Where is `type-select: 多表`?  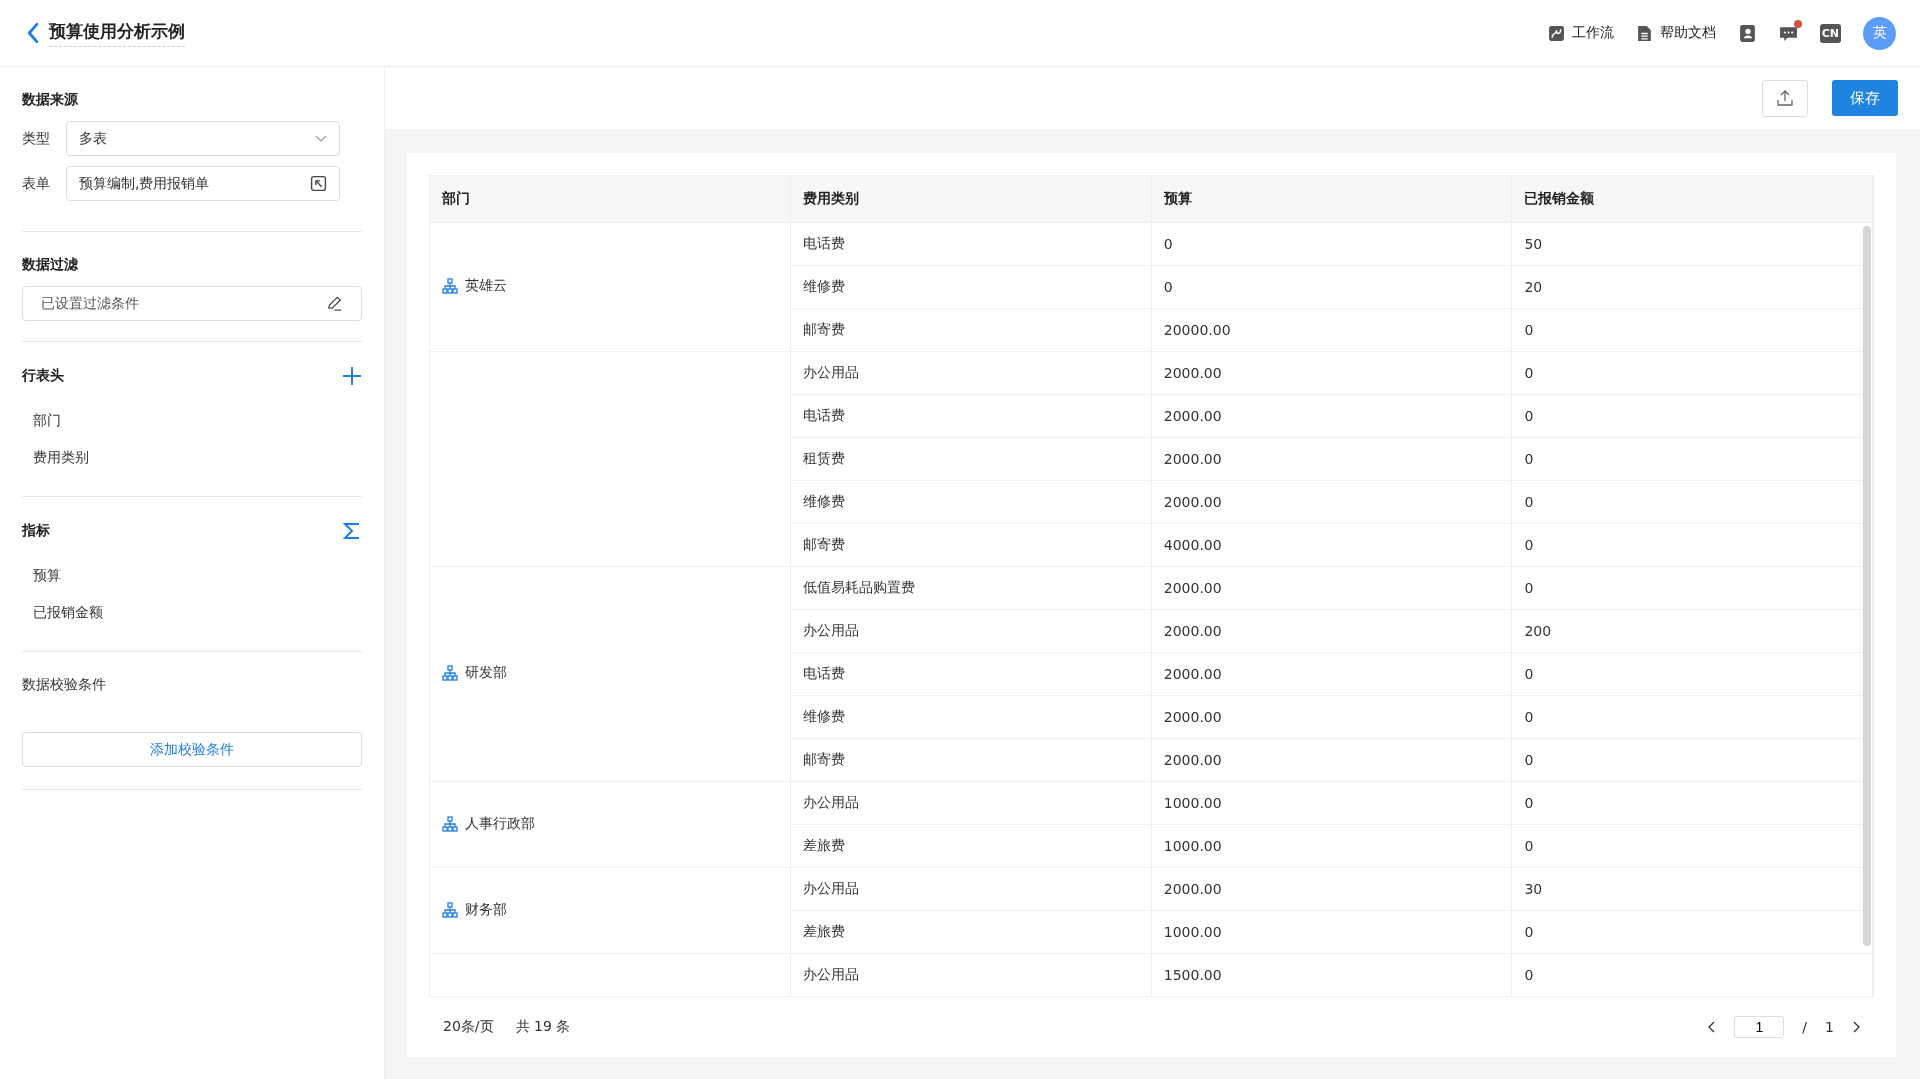
type-select: 多表 is located at coordinates (203, 138).